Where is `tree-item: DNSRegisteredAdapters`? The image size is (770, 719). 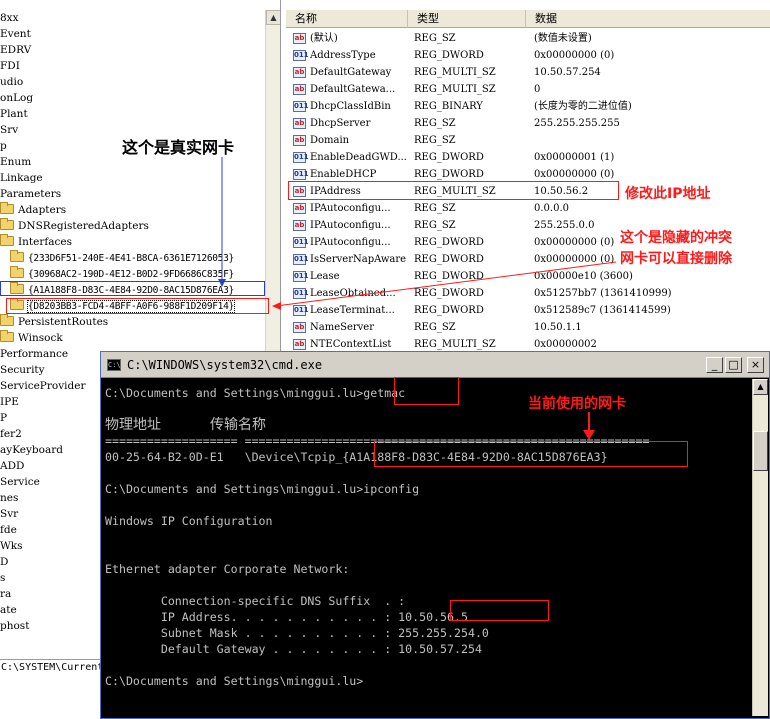 tree-item: DNSRegisteredAdapters is located at coordinates (132, 226).